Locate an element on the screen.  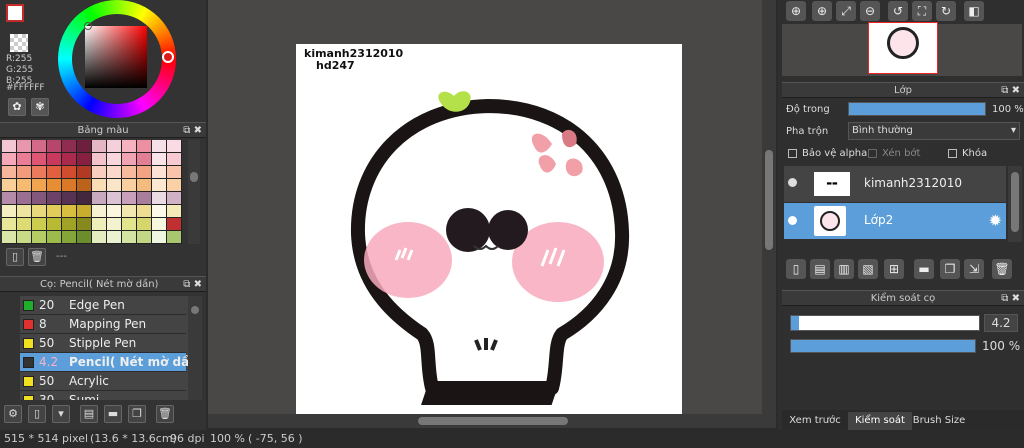
brush-scrollbar is located at coordinates (195, 348).